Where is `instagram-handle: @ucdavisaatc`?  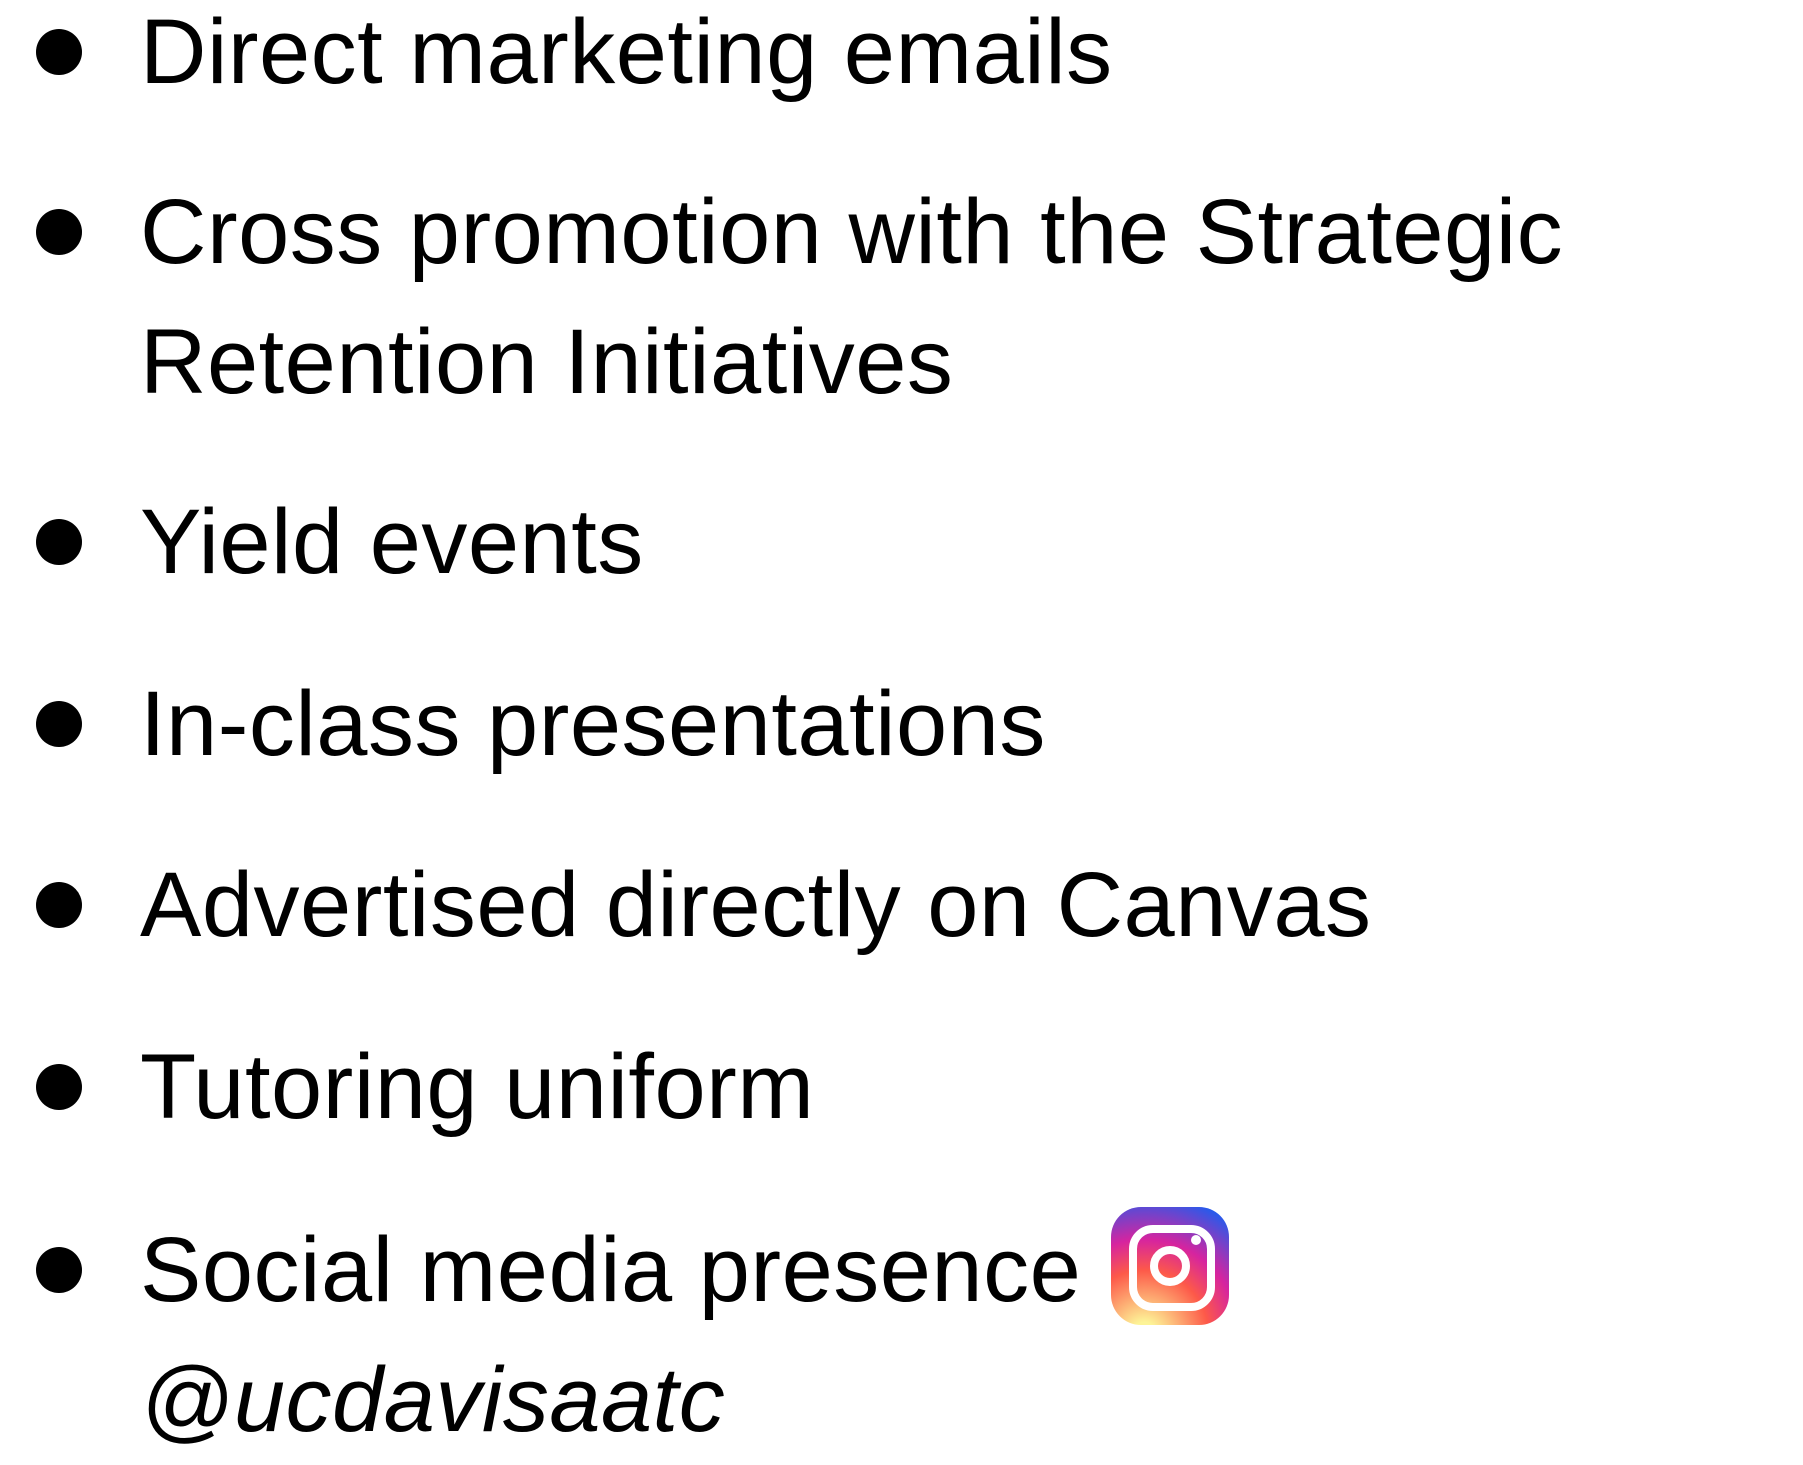
instagram-handle: @ucdavisaatc is located at coordinates (960, 1400).